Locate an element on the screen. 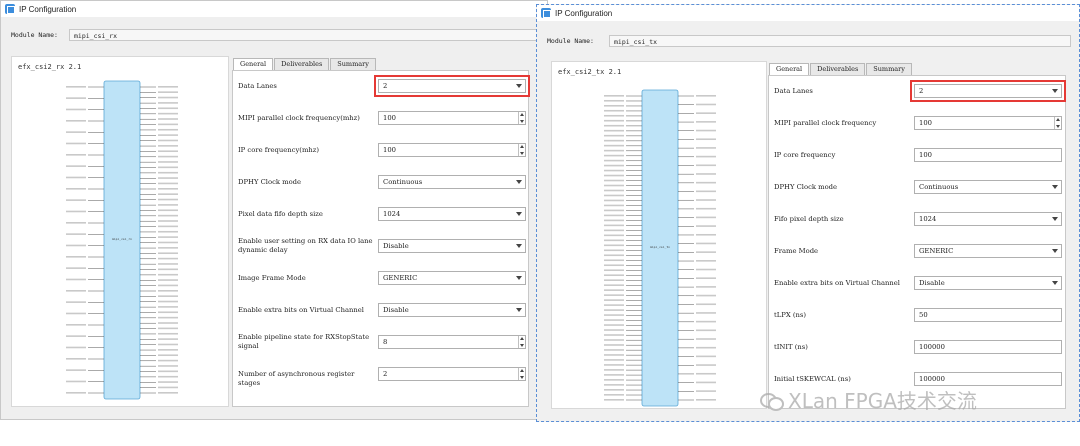  param-row: Pixel data fifo depth size 1024 is located at coordinates (382, 214).